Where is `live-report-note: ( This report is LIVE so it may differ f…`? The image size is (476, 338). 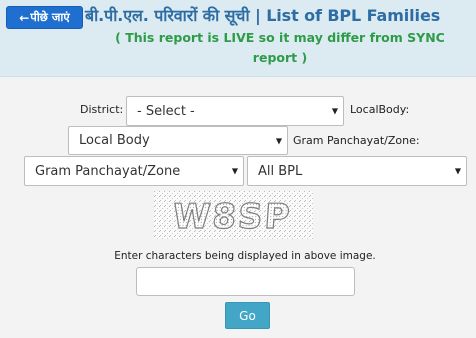
live-report-note: ( This report is LIVE so it may differ f… is located at coordinates (280, 47).